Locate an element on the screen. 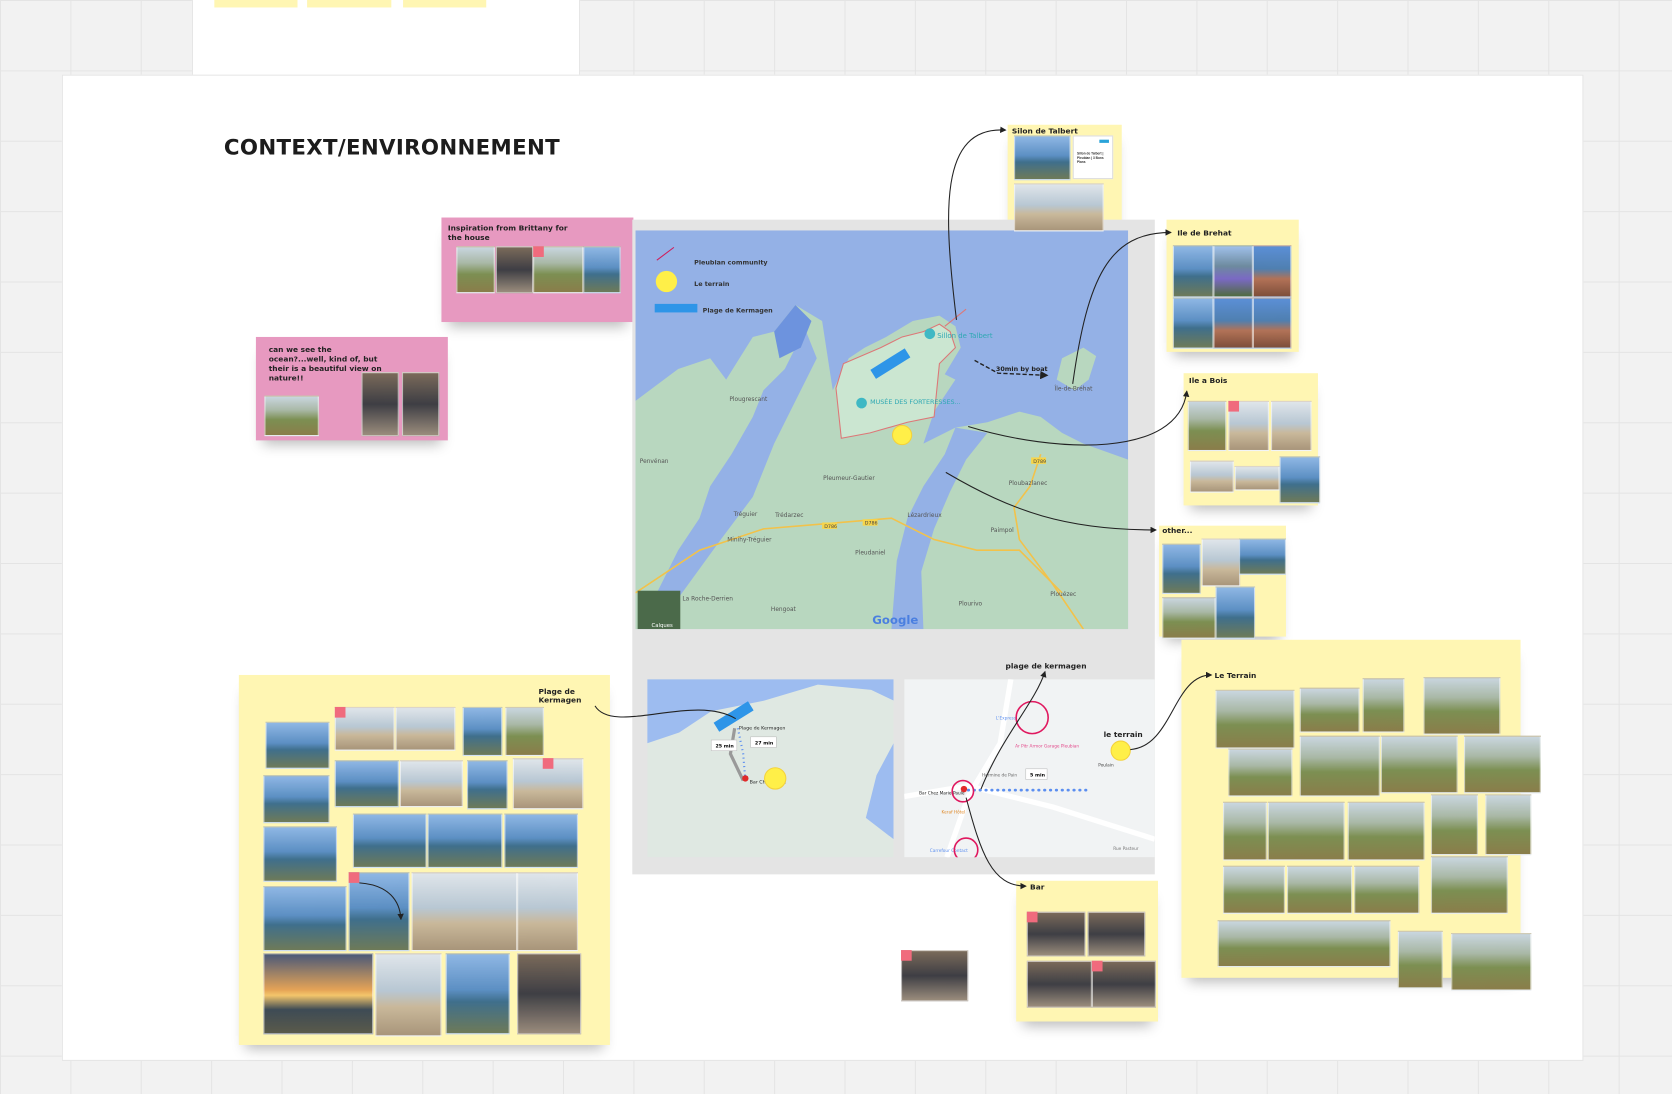  ile-a-bois-note-label: Ile a Bois is located at coordinates (1208, 380).